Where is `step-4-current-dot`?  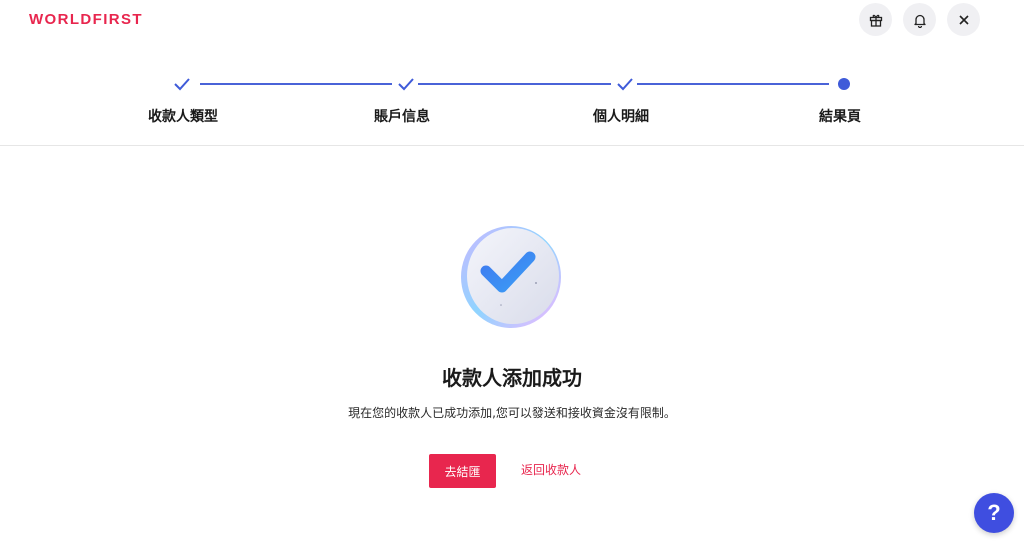 step-4-current-dot is located at coordinates (844, 84).